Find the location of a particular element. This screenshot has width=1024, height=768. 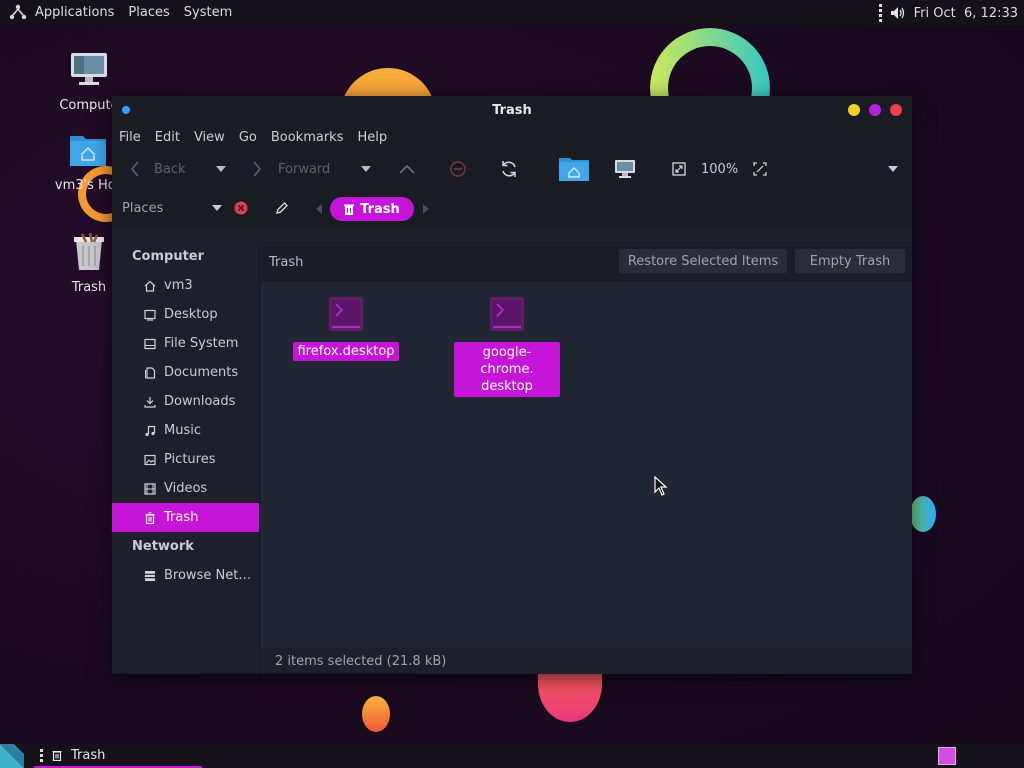

back-button: Back is located at coordinates (158, 169).